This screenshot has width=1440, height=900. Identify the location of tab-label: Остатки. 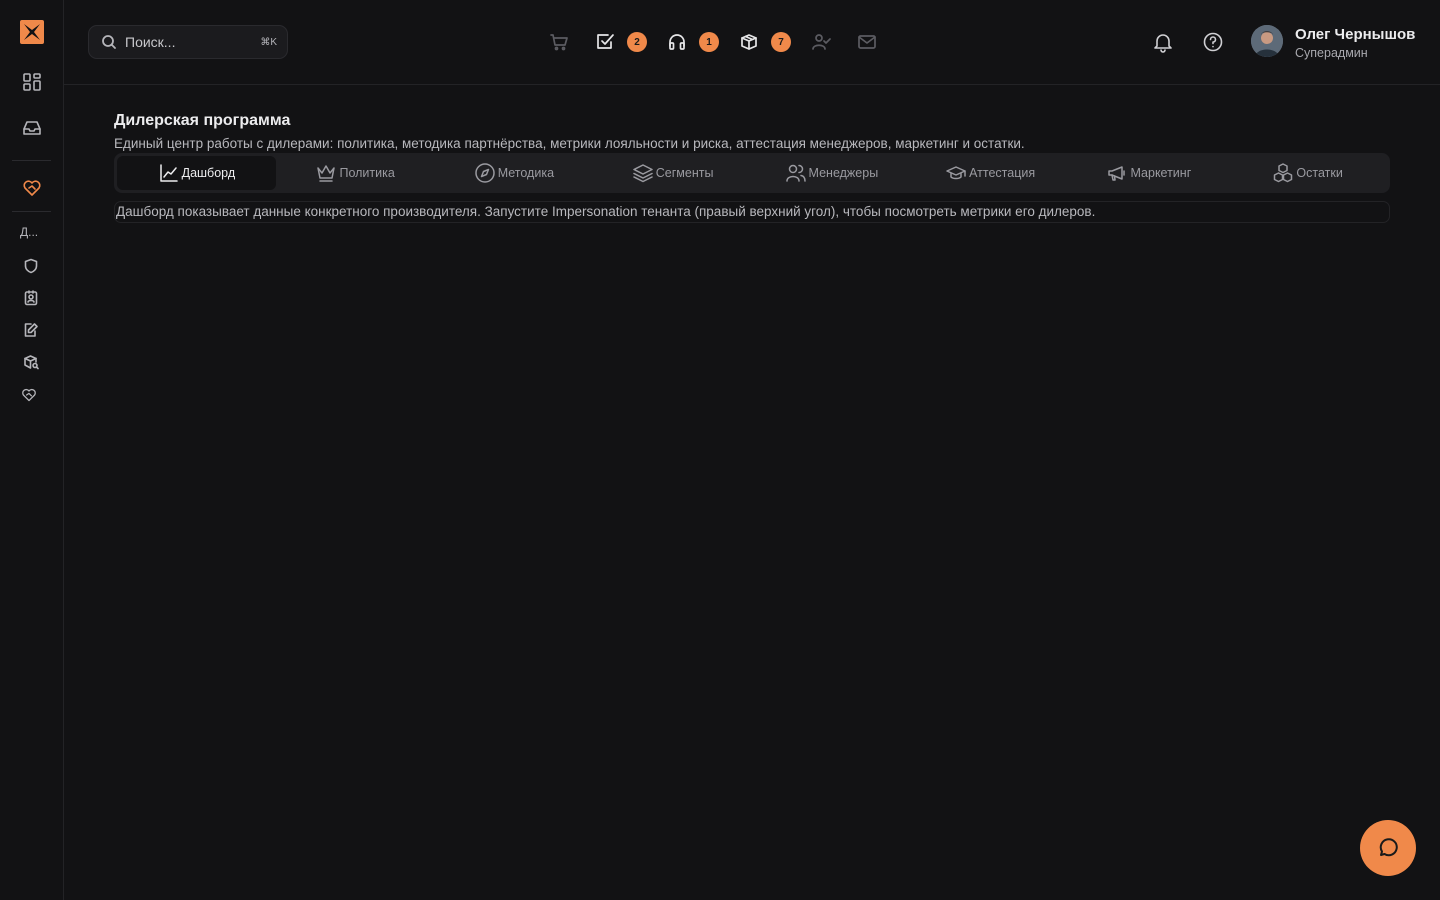
(1319, 173).